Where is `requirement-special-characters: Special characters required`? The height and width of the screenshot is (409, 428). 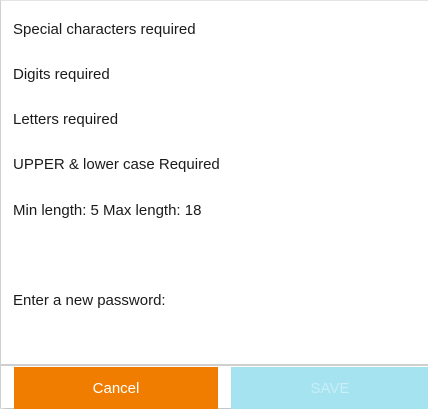
requirement-special-characters: Special characters required is located at coordinates (104, 29).